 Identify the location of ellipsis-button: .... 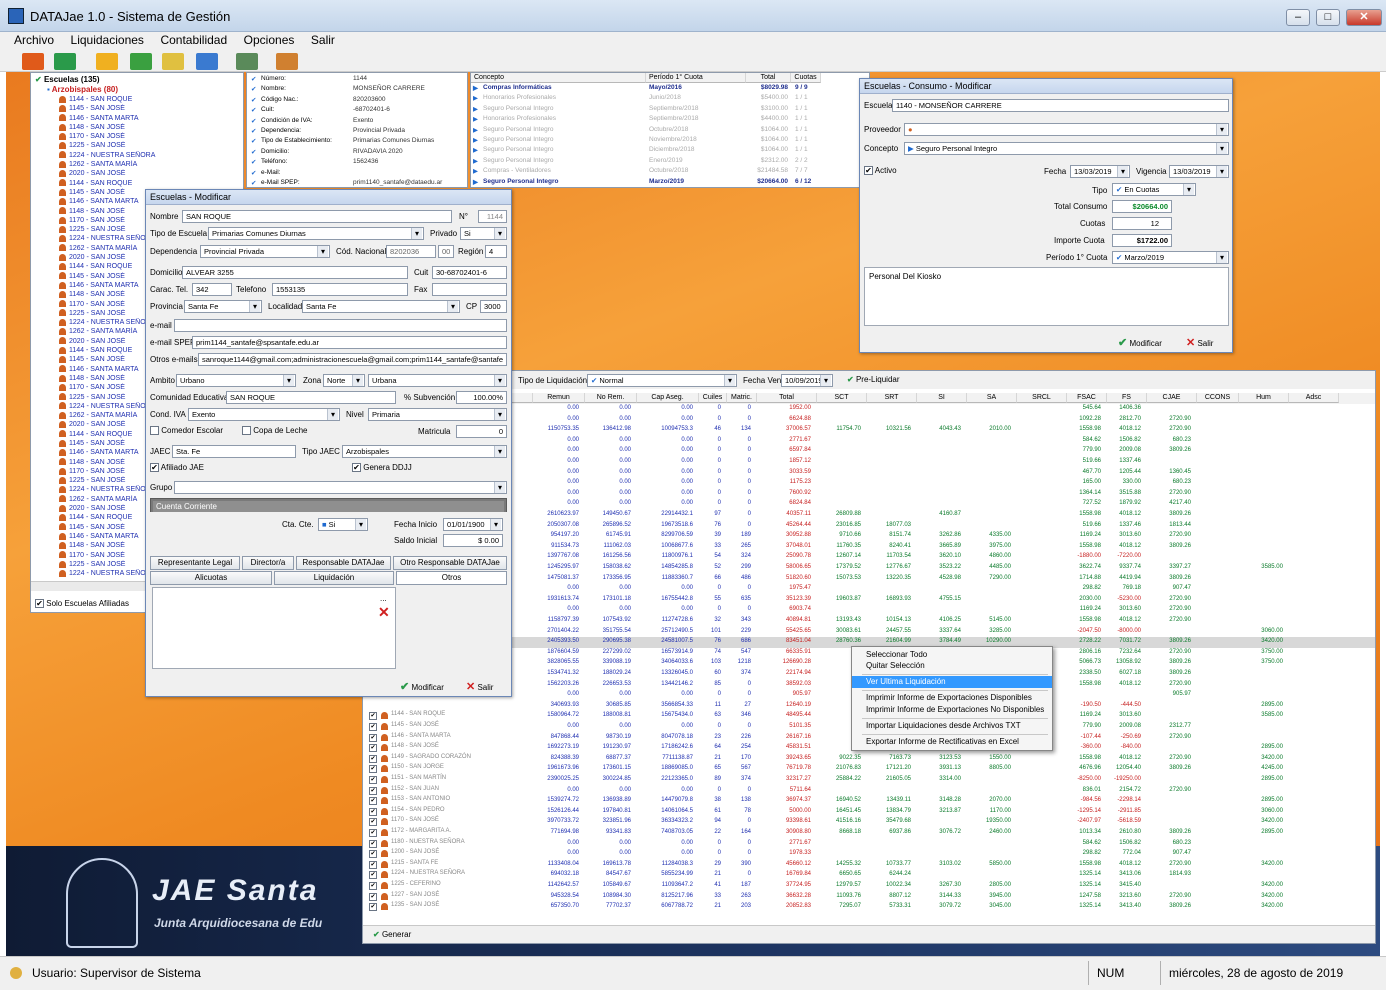
(383, 598).